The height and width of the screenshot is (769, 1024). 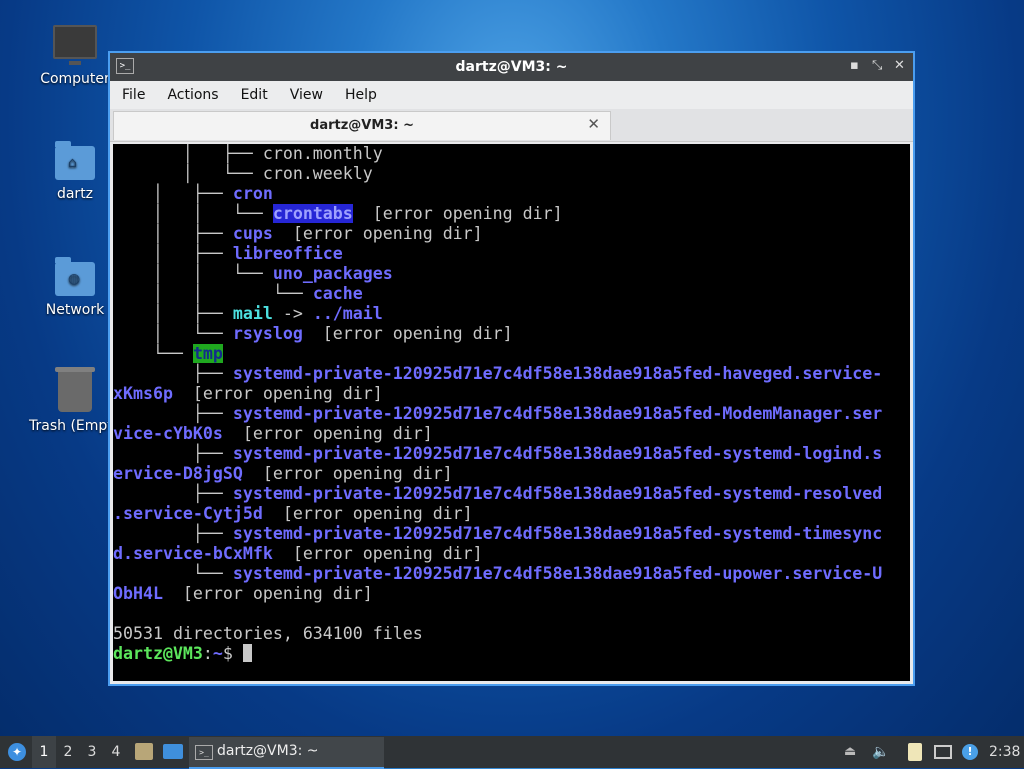 I want to click on minimize-button: ▪, so click(x=854, y=65).